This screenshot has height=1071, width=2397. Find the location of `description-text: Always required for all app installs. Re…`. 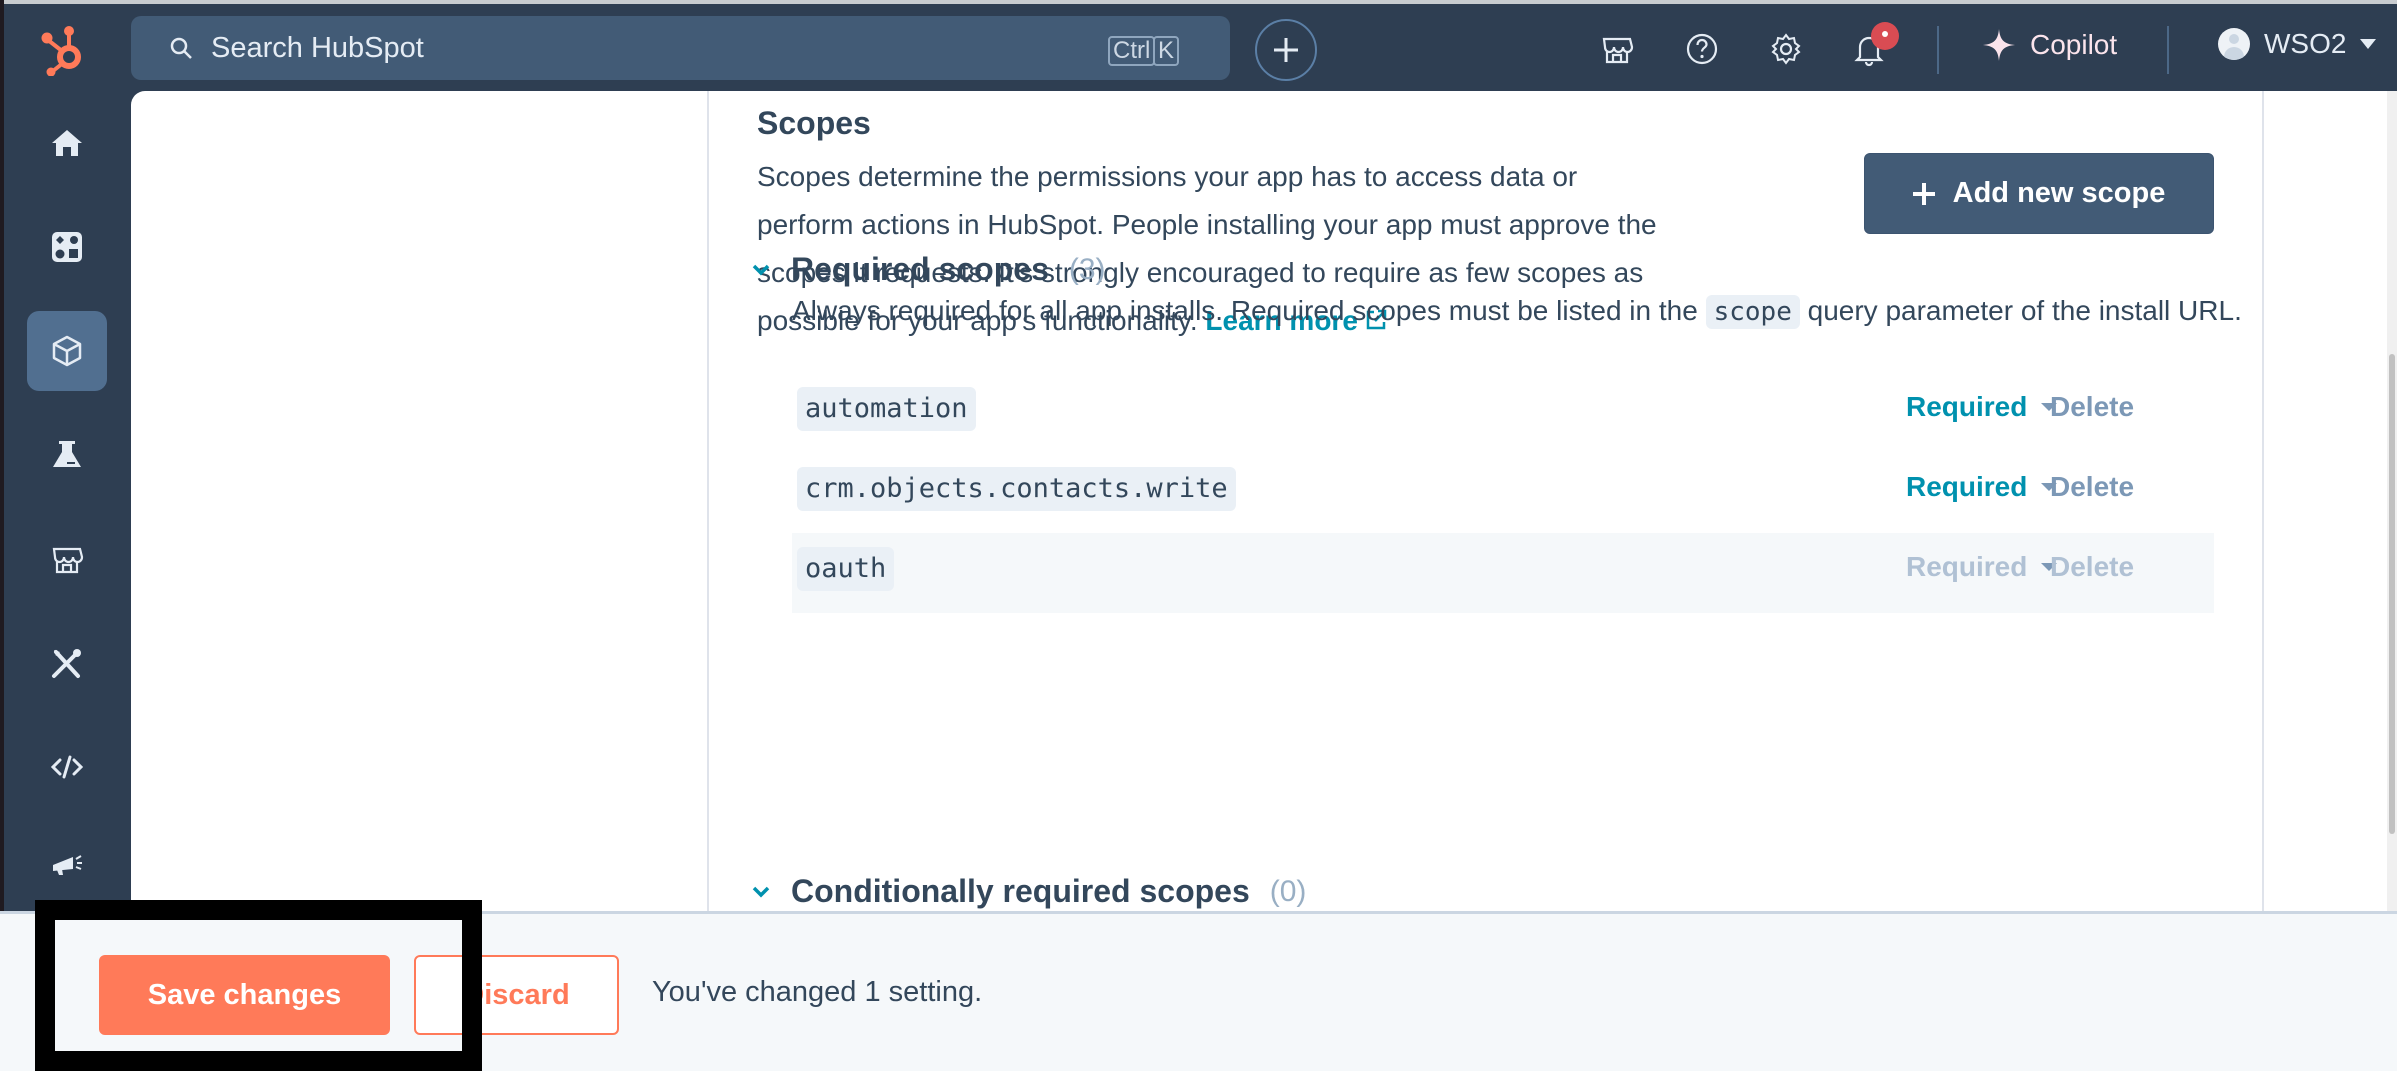

description-text: Always required for all app installs. Re… is located at coordinates (1245, 310).